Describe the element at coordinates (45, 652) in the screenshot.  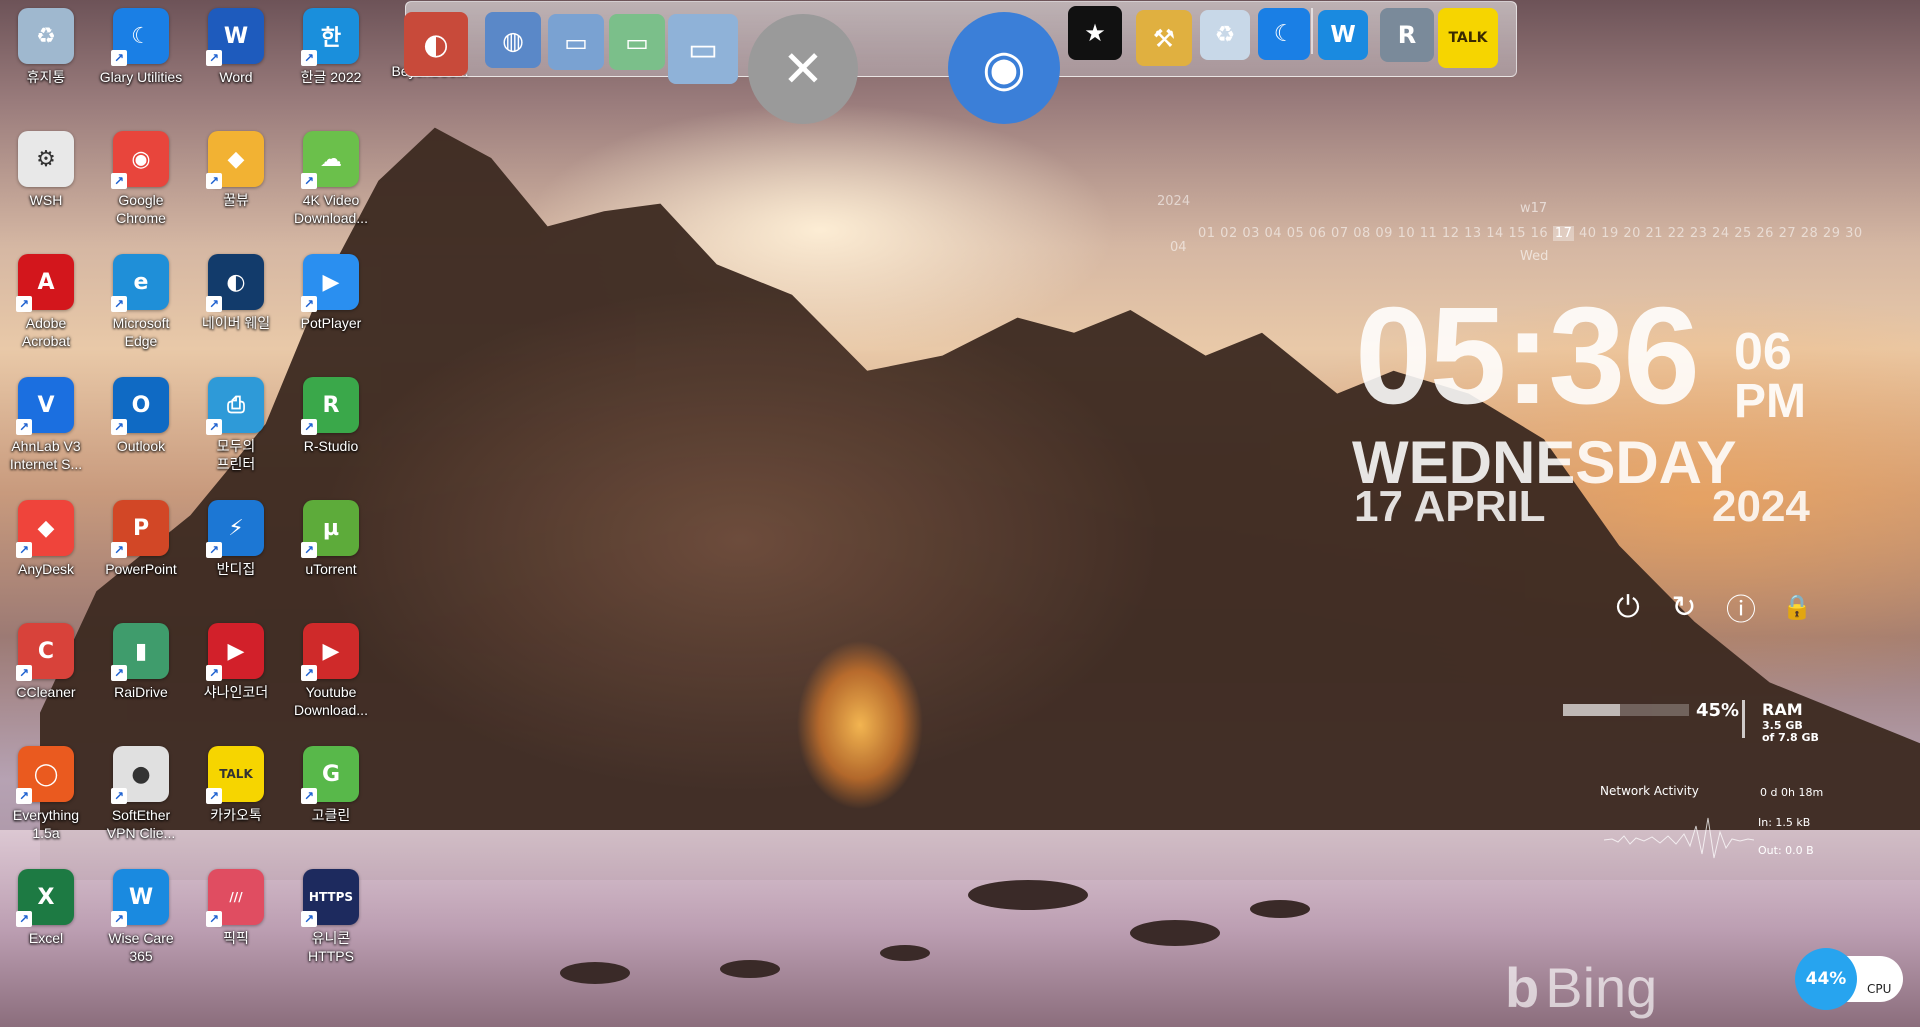
I see `desktop-icon-image: C ↗` at that location.